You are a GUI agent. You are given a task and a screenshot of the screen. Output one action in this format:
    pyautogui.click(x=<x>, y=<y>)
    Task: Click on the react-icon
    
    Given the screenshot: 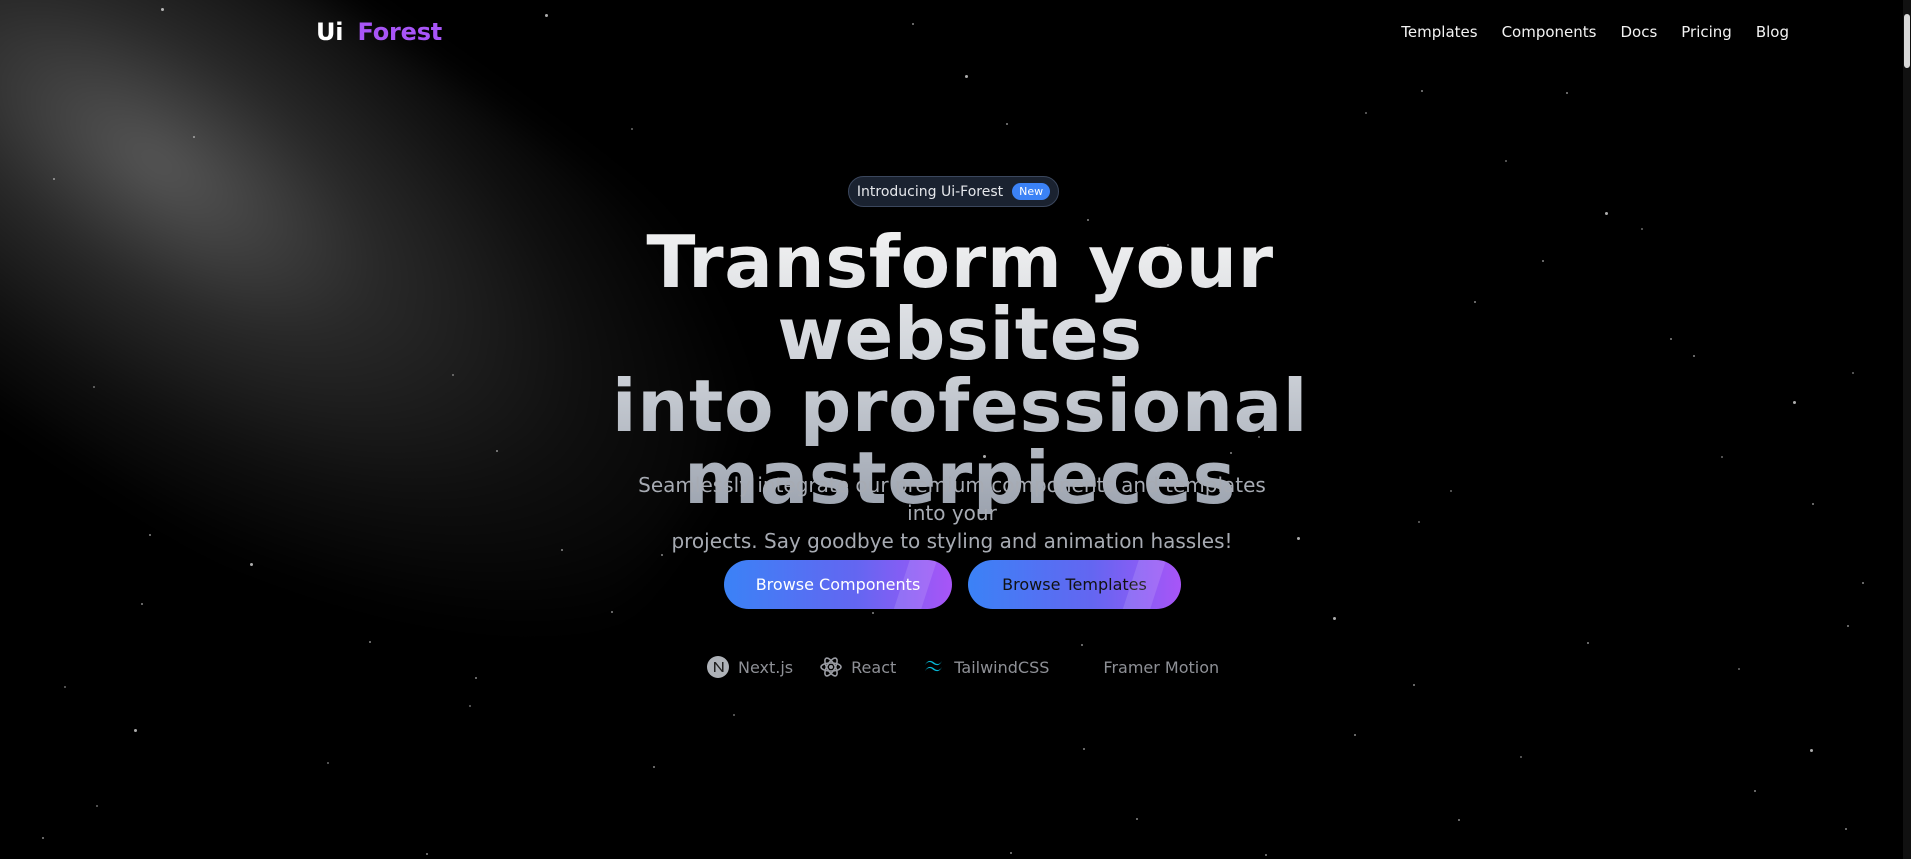 What is the action you would take?
    pyautogui.click(x=831, y=667)
    